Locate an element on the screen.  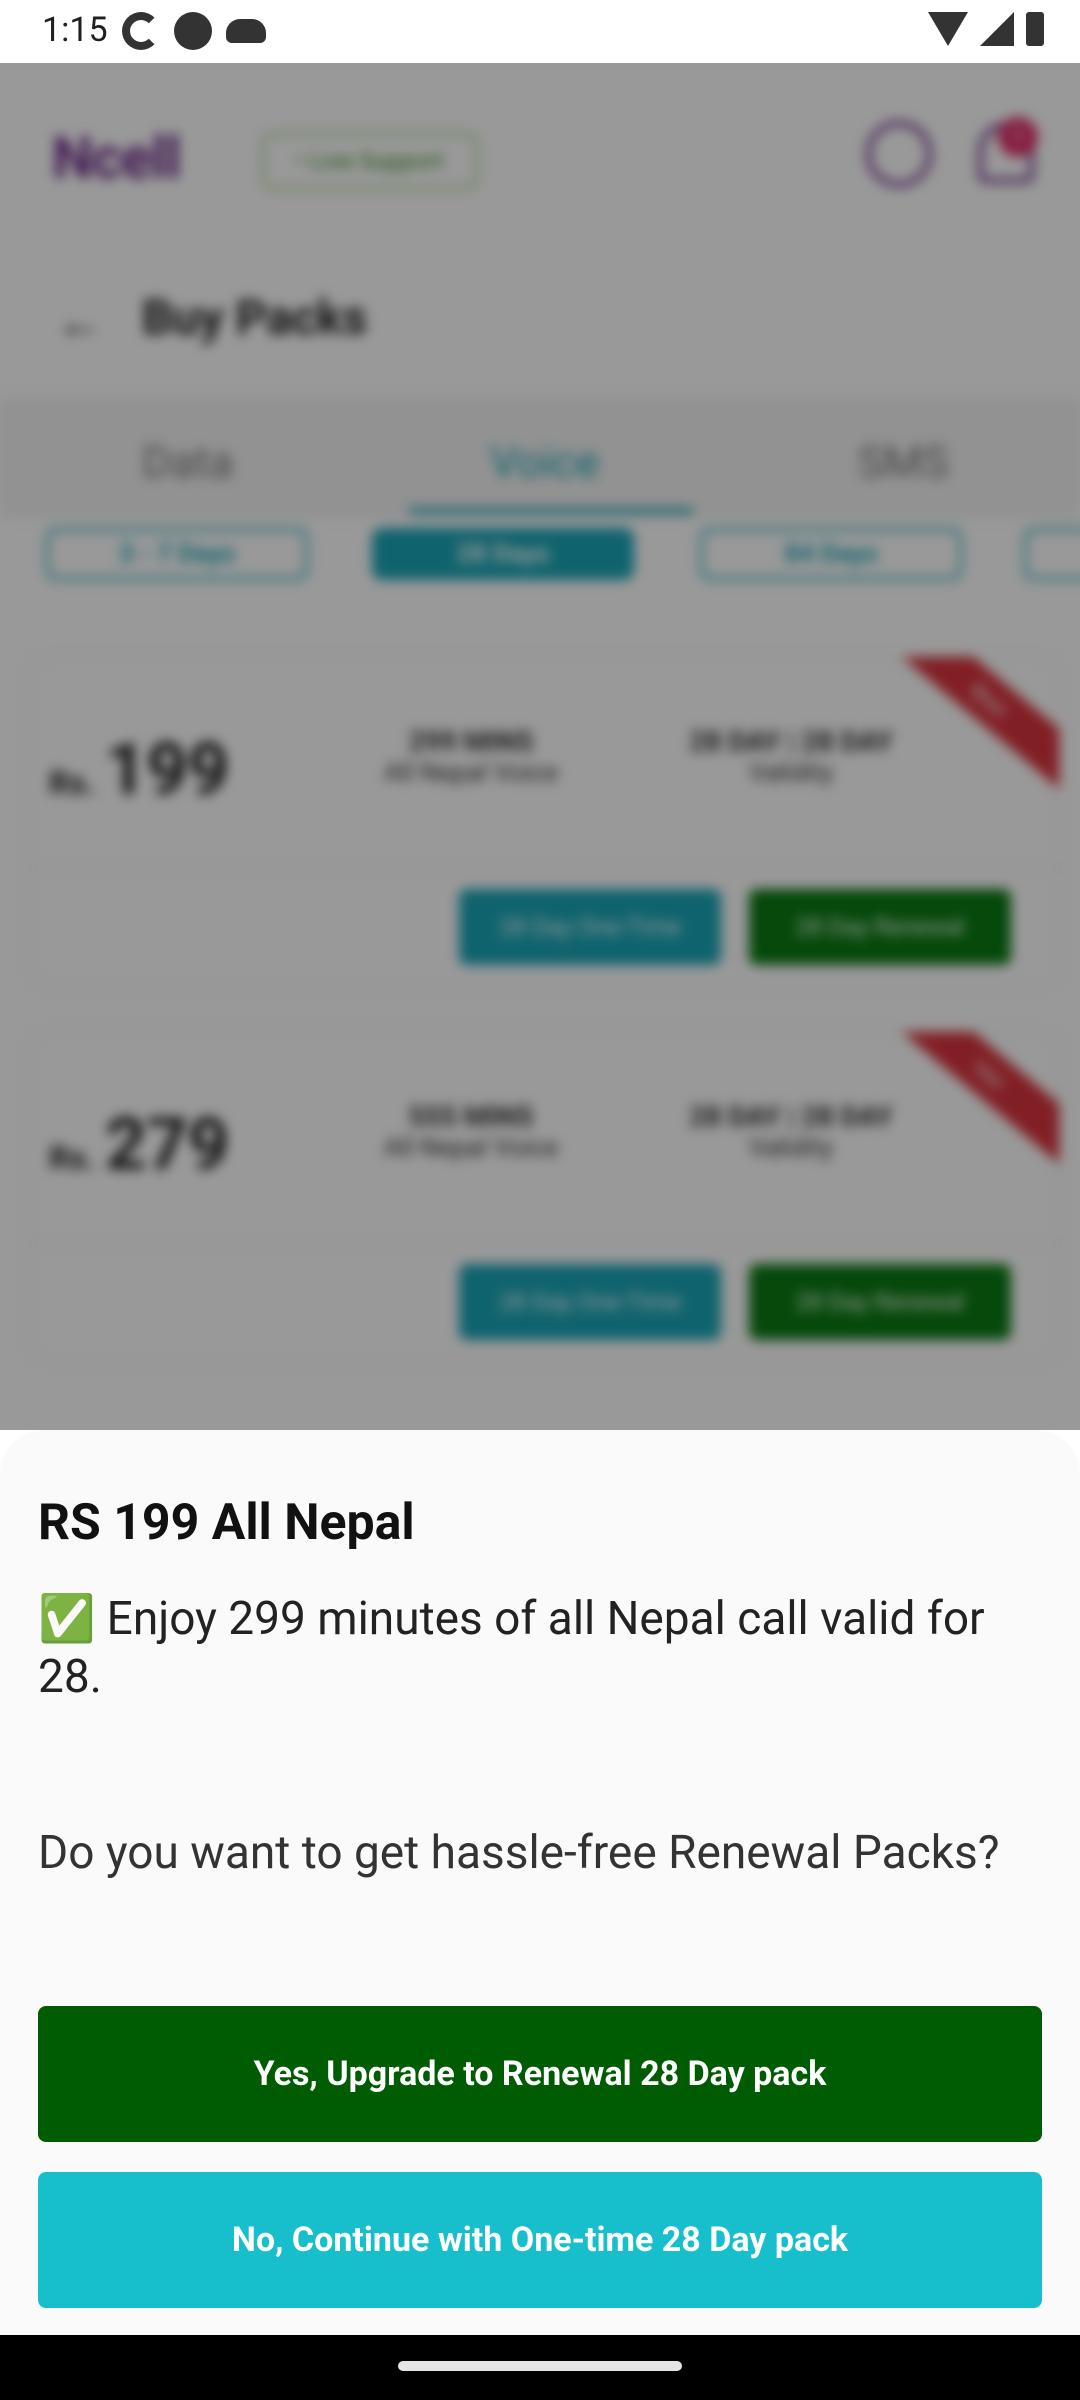
circle-icon is located at coordinates (193, 31).